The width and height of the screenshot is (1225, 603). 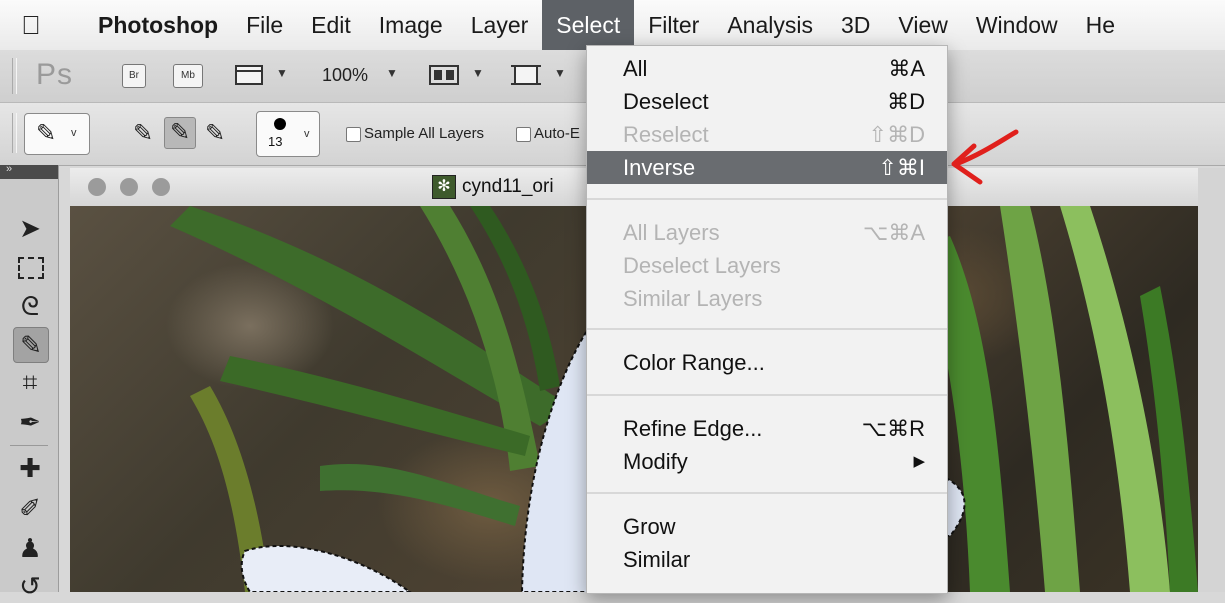 What do you see at coordinates (31, 345) in the screenshot?
I see `quick-selection-tool-icon: ✎` at bounding box center [31, 345].